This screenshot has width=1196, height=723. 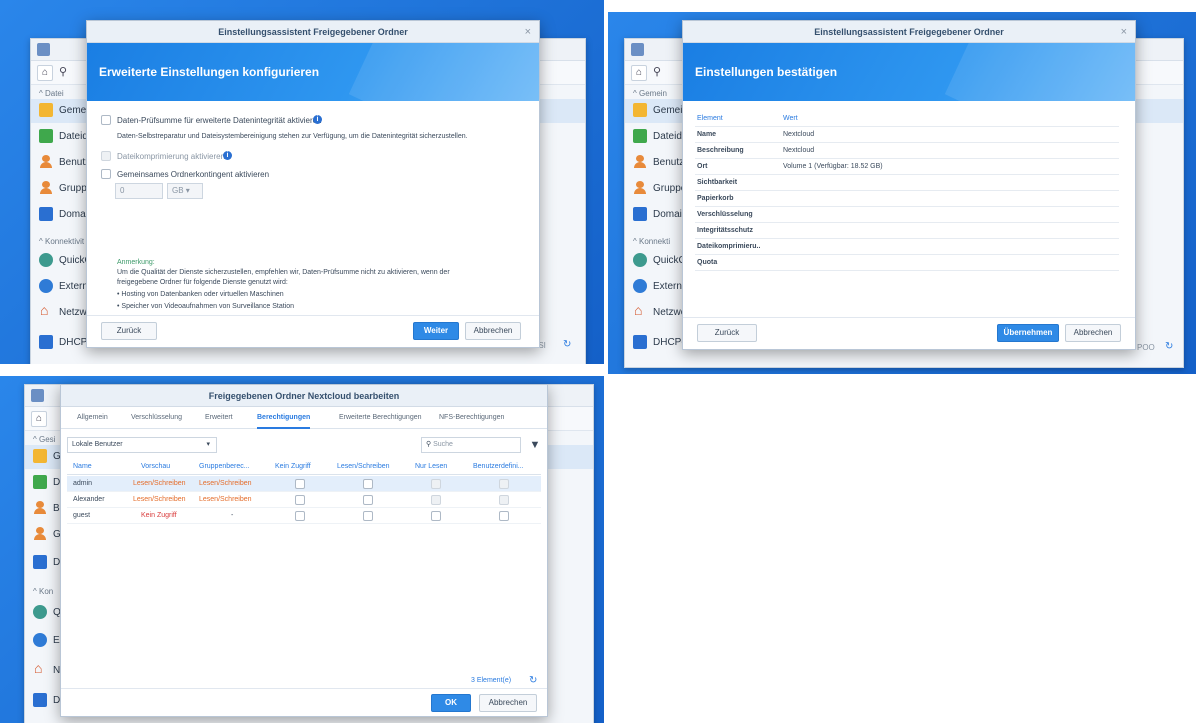 I want to click on quota-checkbox, so click(x=106, y=174).